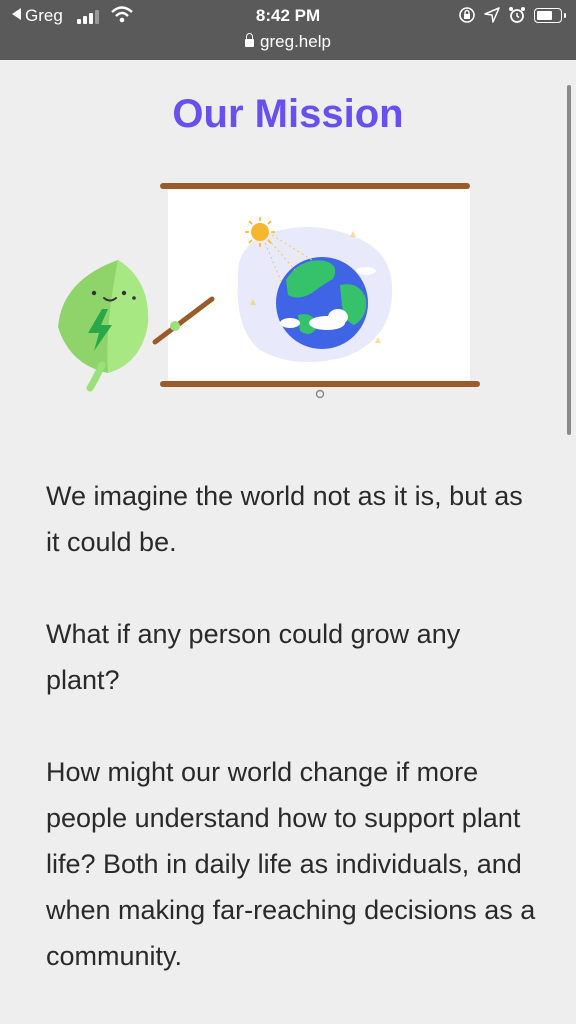 Image resolution: width=576 pixels, height=1024 pixels. What do you see at coordinates (517, 15) in the screenshot?
I see `alarm-icon` at bounding box center [517, 15].